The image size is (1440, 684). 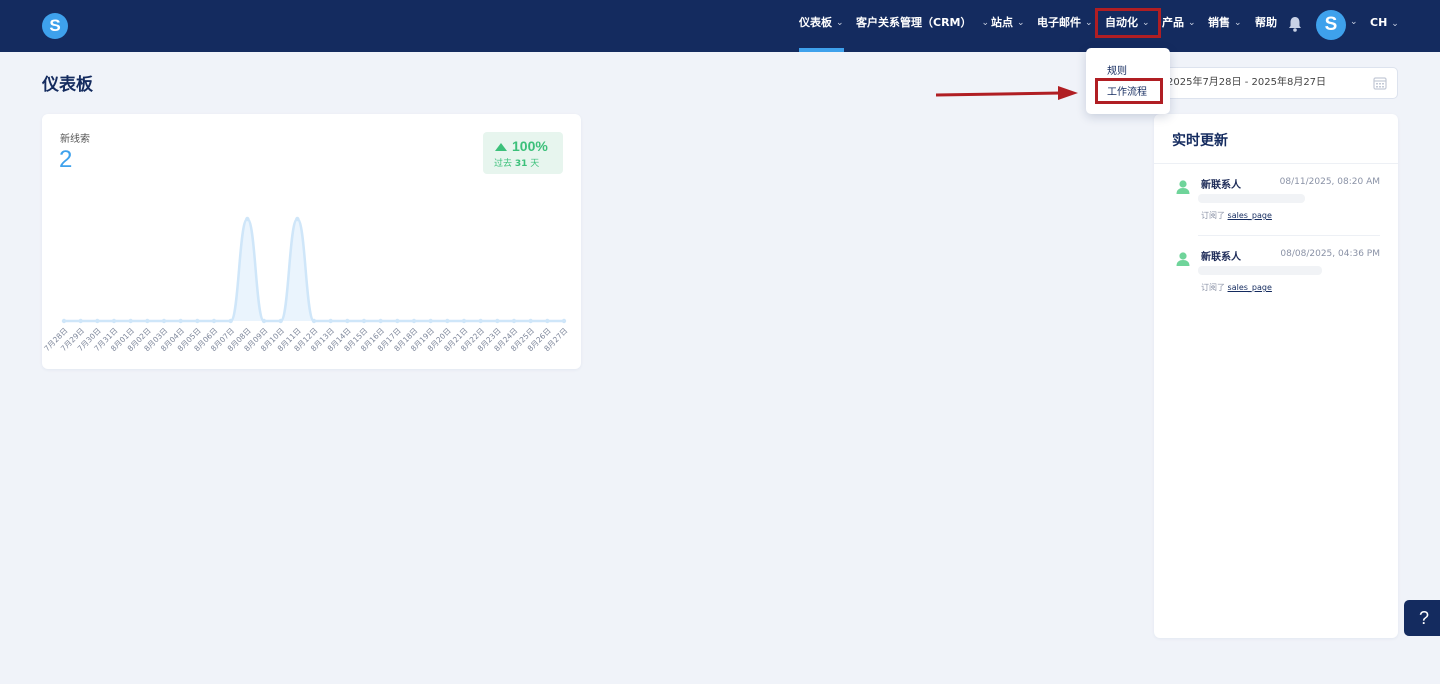 What do you see at coordinates (1266, 22) in the screenshot?
I see `nav-help-label: 帮助` at bounding box center [1266, 22].